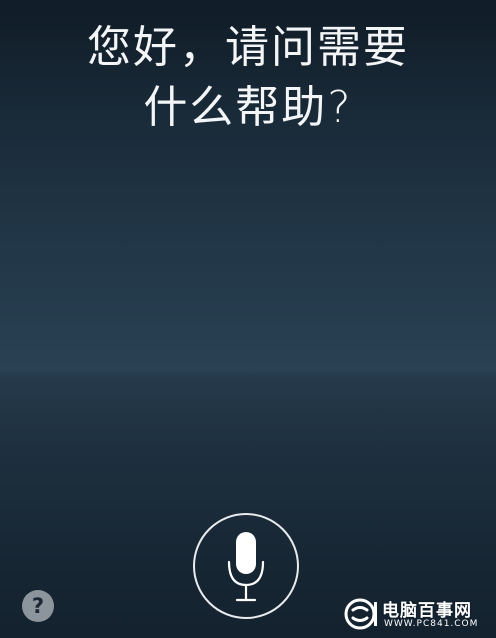  Describe the element at coordinates (427, 611) in the screenshot. I see `watermark-title: 电脑百事网` at that location.